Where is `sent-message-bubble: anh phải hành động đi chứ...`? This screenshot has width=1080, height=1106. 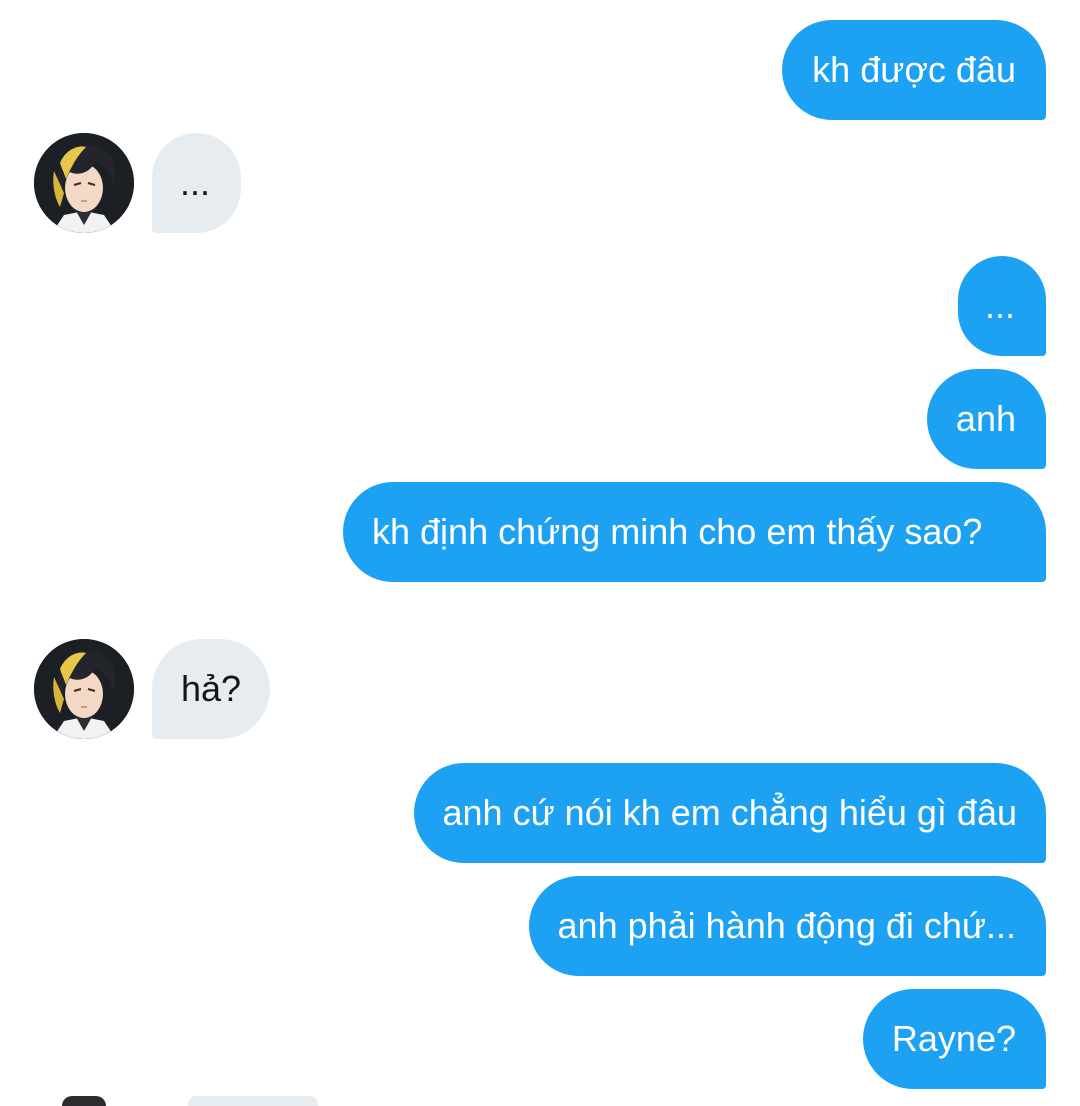
sent-message-bubble: anh phải hành động đi chứ... is located at coordinates (787, 926).